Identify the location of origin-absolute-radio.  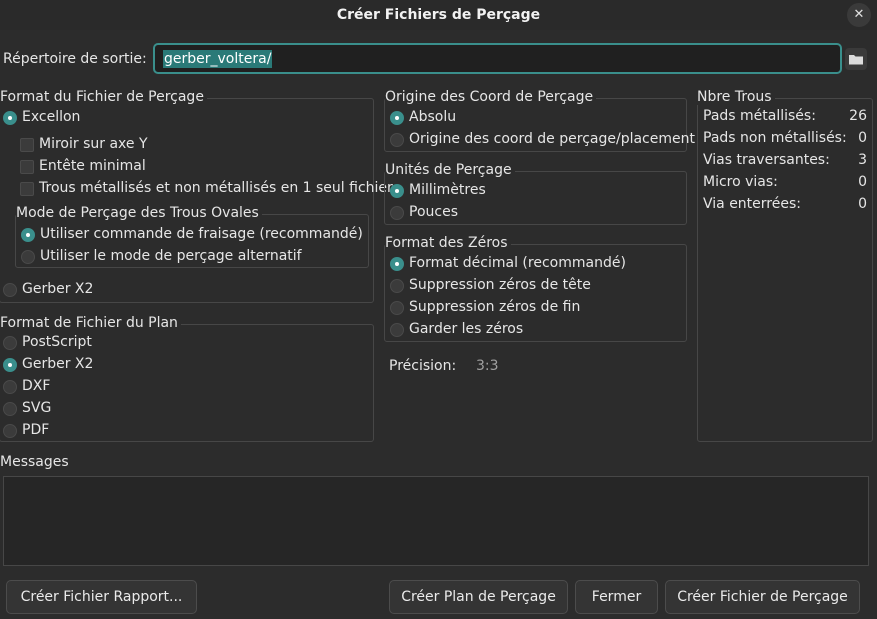
(397, 118).